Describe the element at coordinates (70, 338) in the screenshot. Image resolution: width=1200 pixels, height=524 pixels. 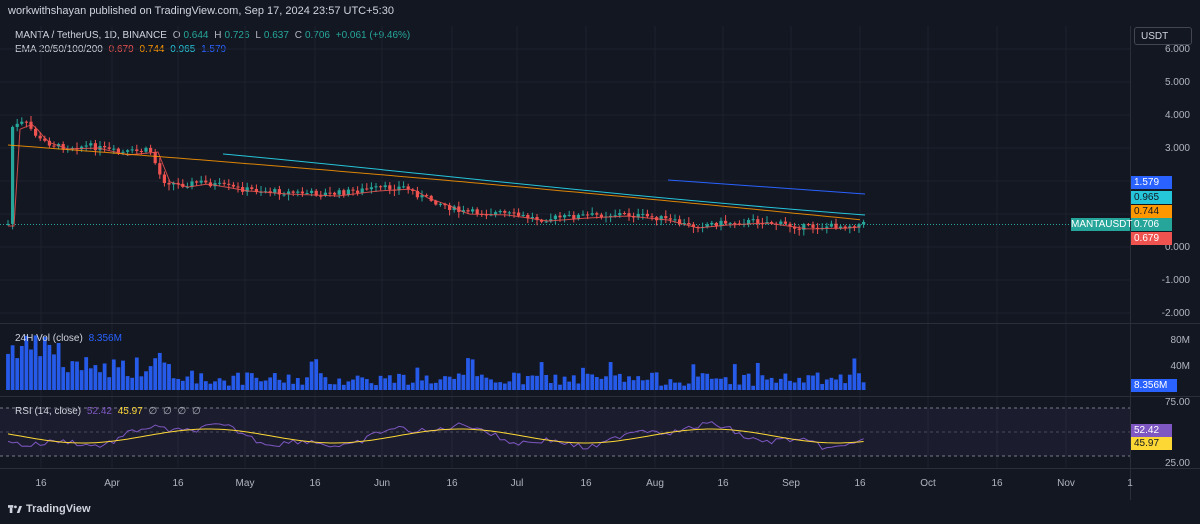
I see `volume-legend: 24H Vol (close) 8.356M` at that location.